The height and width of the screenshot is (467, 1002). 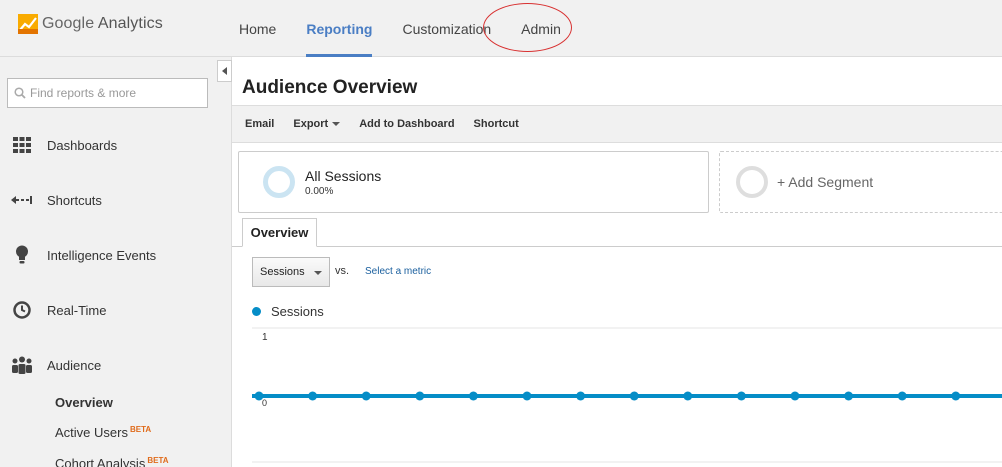 What do you see at coordinates (22, 310) in the screenshot?
I see `clock-icon` at bounding box center [22, 310].